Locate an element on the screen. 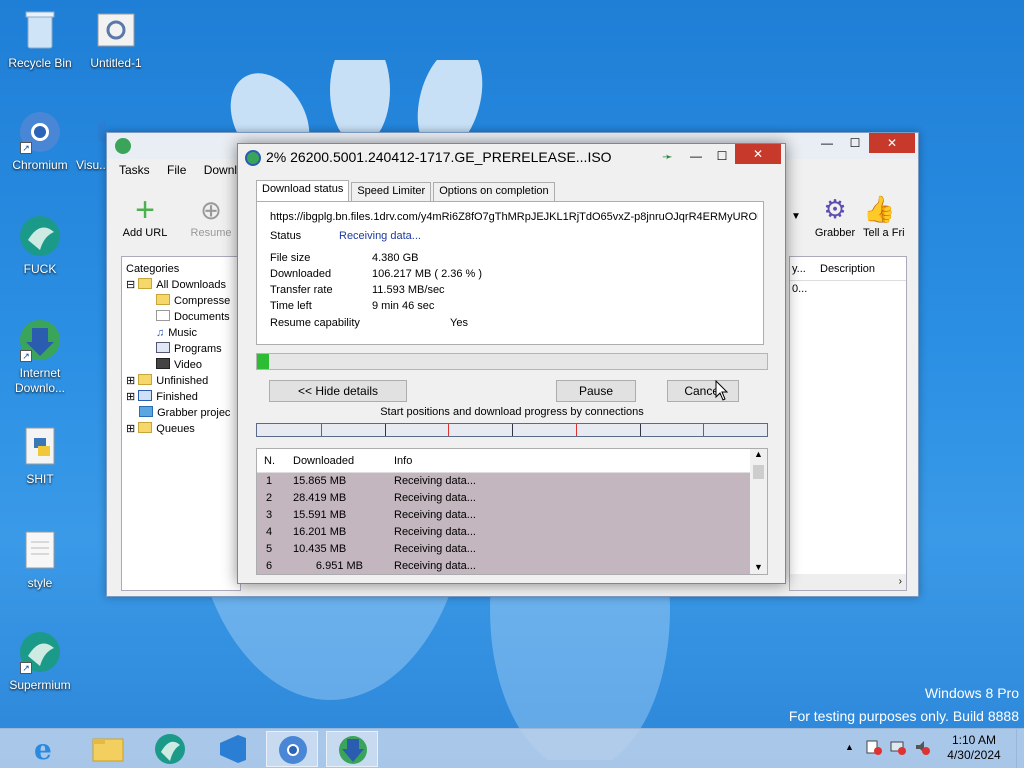  chromium-taskbar-button is located at coordinates (292, 749).